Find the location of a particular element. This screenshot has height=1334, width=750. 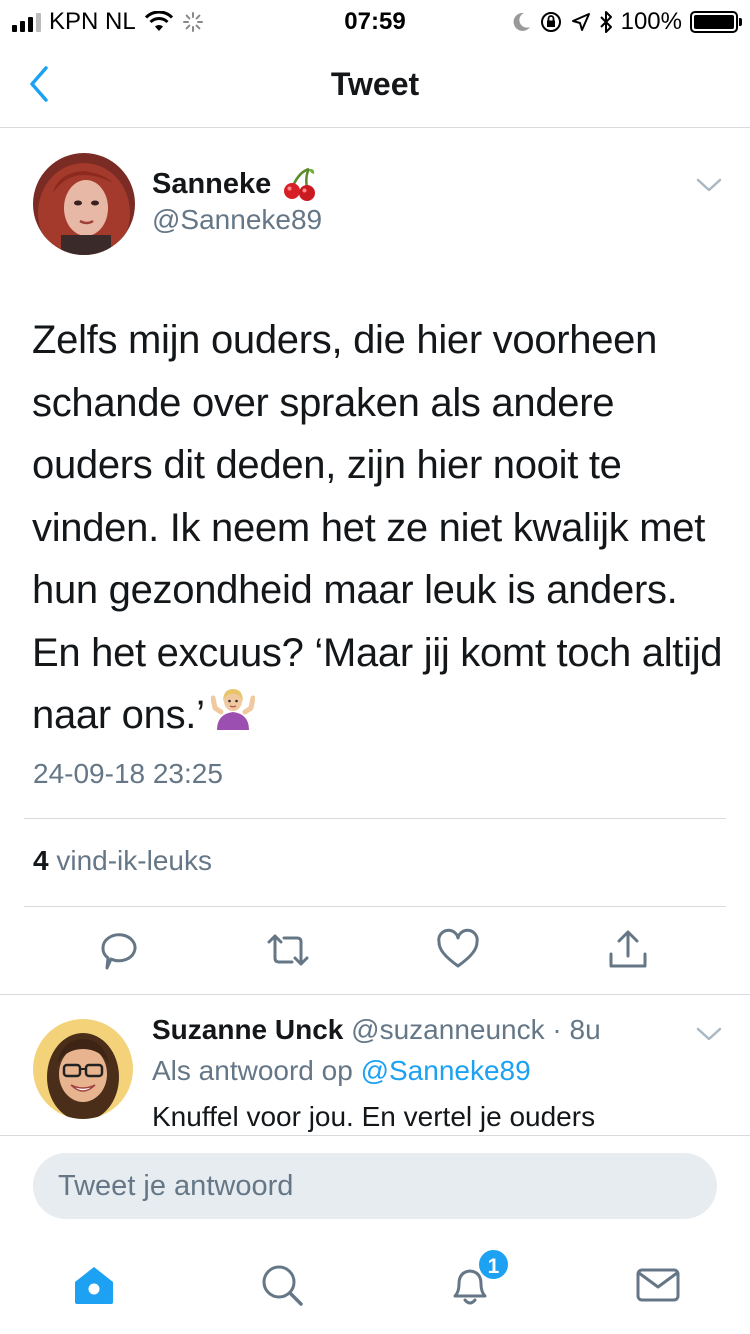

navigation-bar: Tweet is located at coordinates (375, 85).